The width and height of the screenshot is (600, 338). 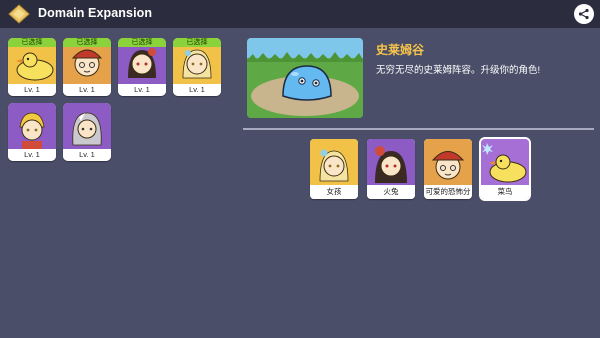 I want to click on character-card-cute-terrorist: 可爱的恐怖分, so click(x=448, y=169).